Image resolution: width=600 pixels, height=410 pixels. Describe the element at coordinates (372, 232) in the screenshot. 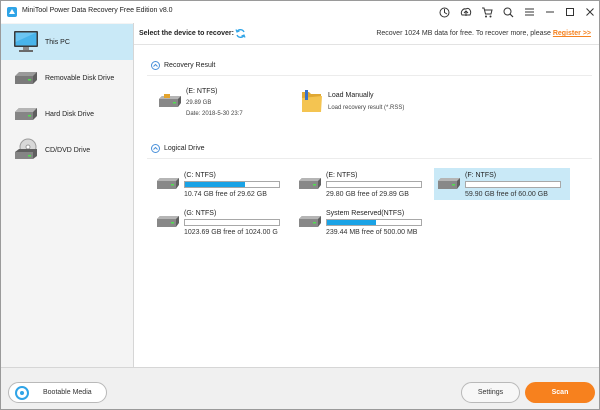

I see `drive-free-space: 239.44 MB free of 500.00 MB` at that location.